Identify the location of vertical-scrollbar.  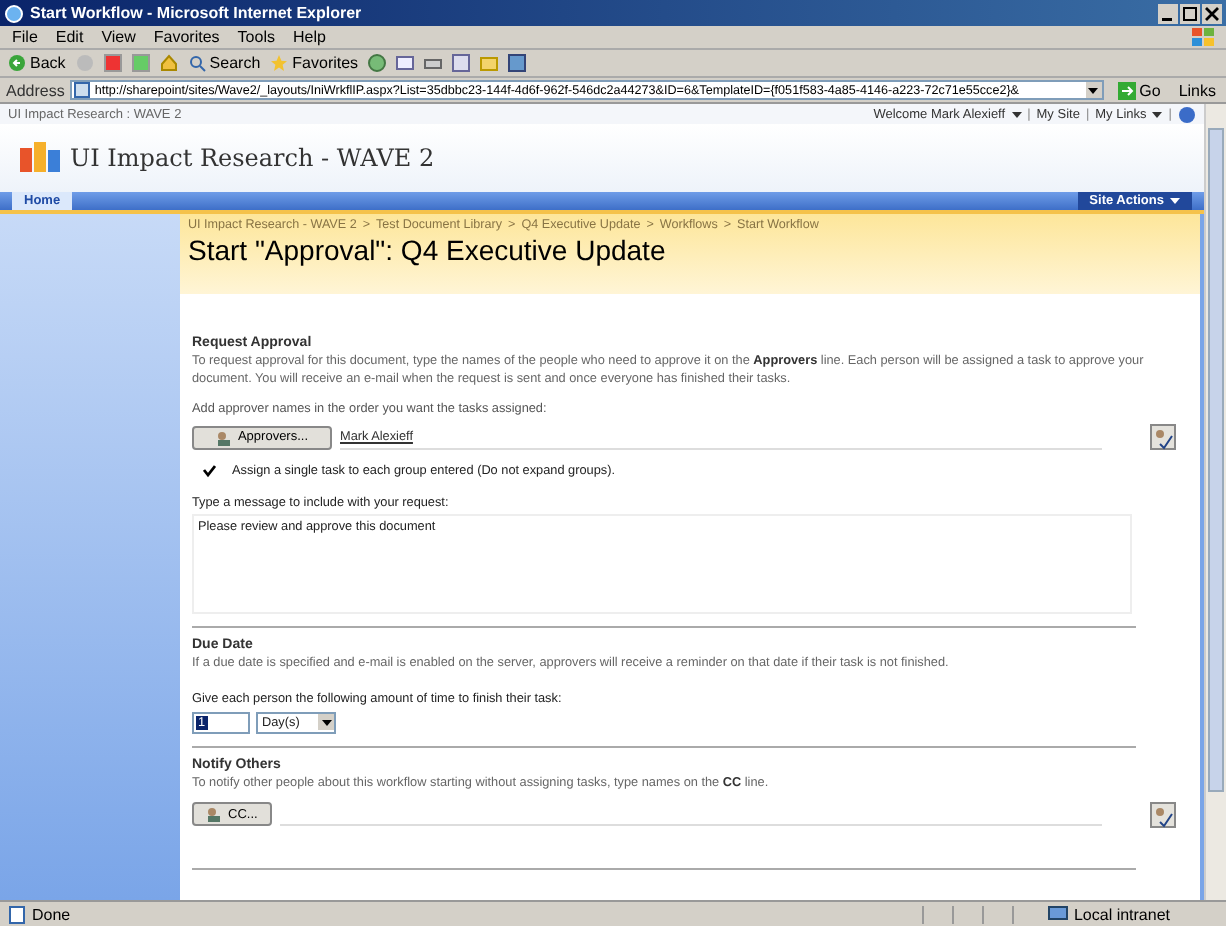
(1215, 502).